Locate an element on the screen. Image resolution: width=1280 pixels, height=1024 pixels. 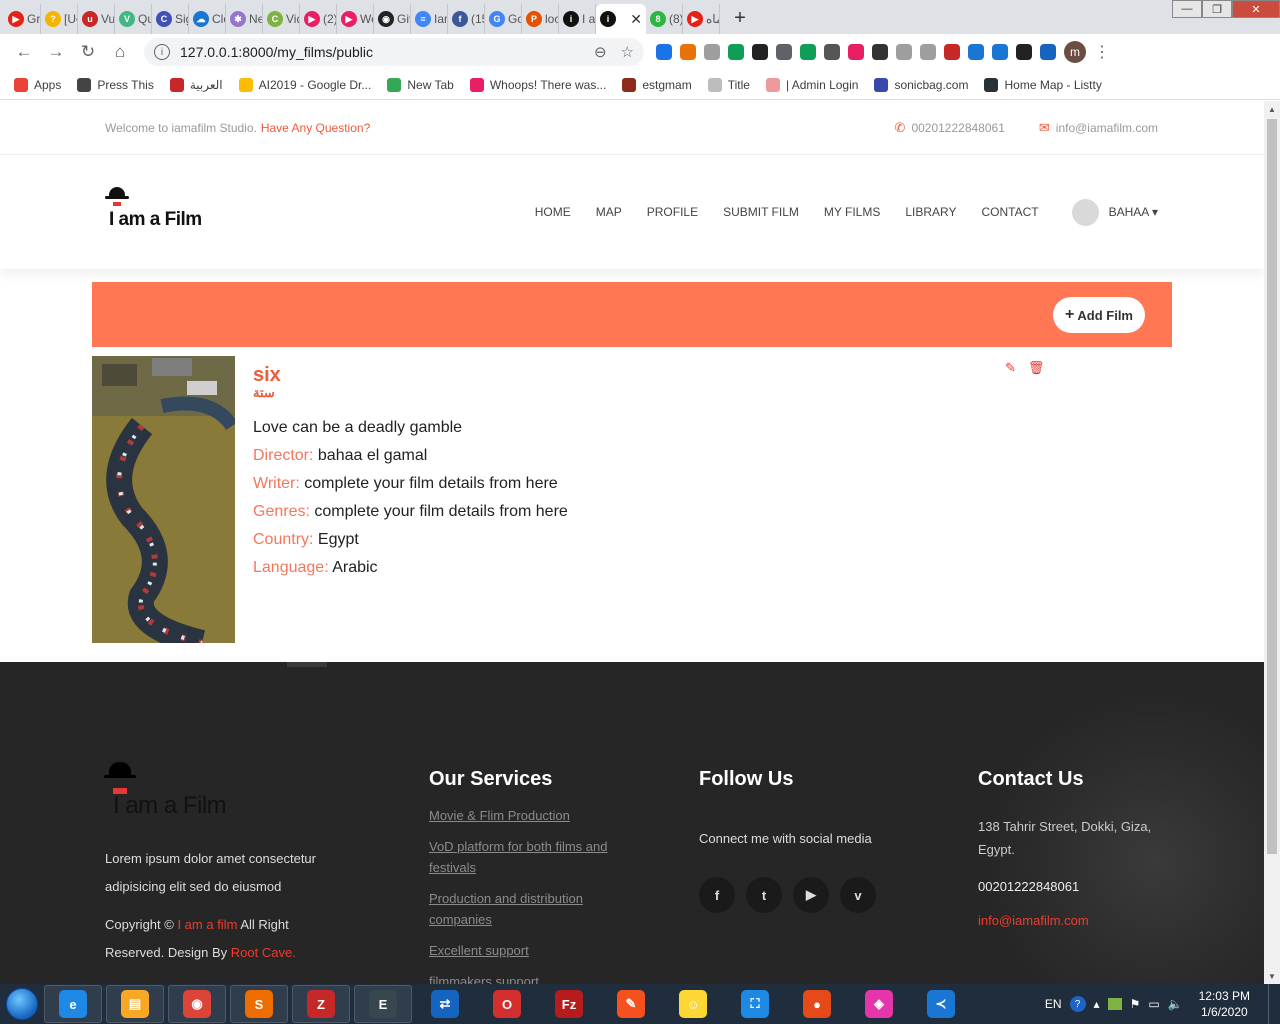
browser-tab: GGo is located at coordinates (503, 19).